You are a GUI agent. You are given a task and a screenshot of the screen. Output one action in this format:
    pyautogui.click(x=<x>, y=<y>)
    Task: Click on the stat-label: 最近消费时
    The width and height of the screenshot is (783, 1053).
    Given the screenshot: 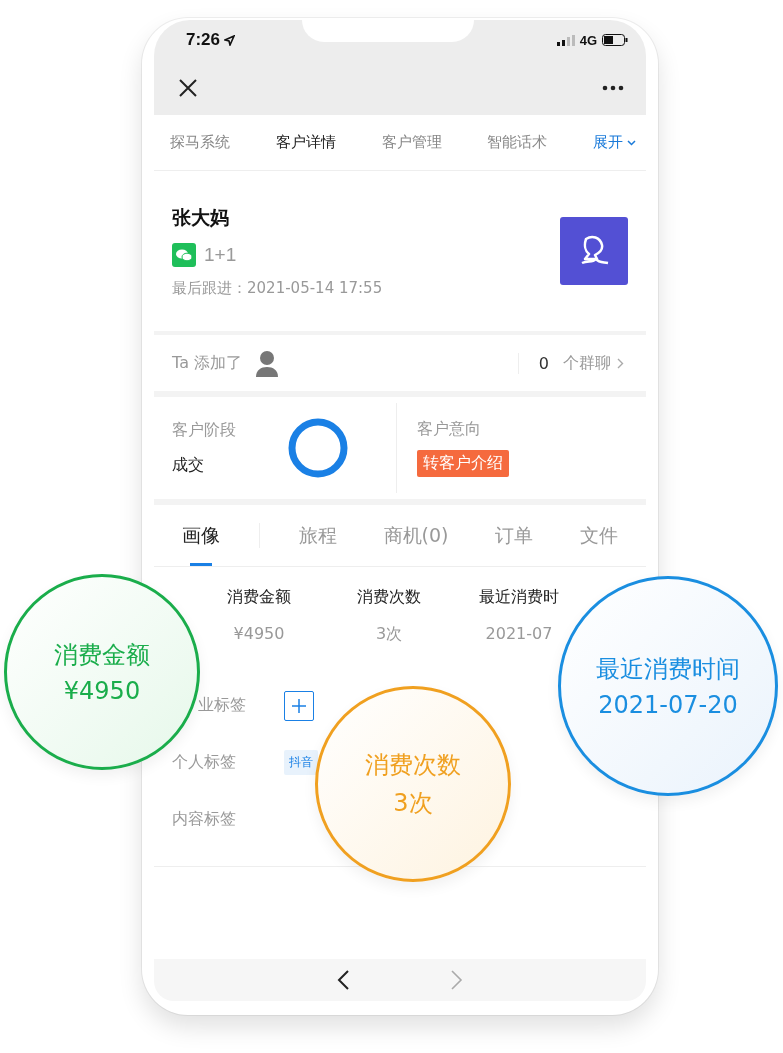 What is the action you would take?
    pyautogui.click(x=519, y=597)
    